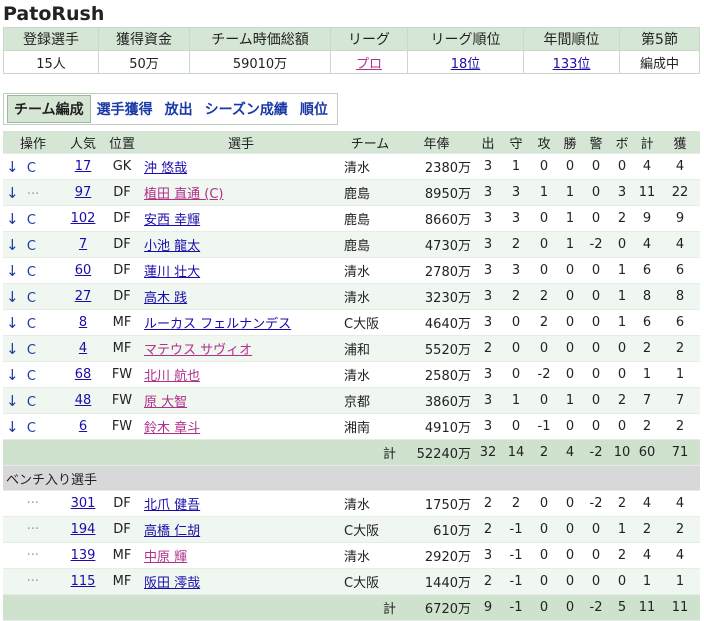 The image size is (704, 621). I want to click on popularity-link: 102, so click(83, 218).